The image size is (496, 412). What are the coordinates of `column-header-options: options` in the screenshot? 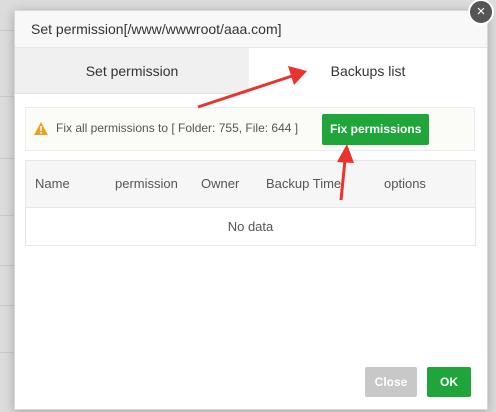 It's located at (405, 183).